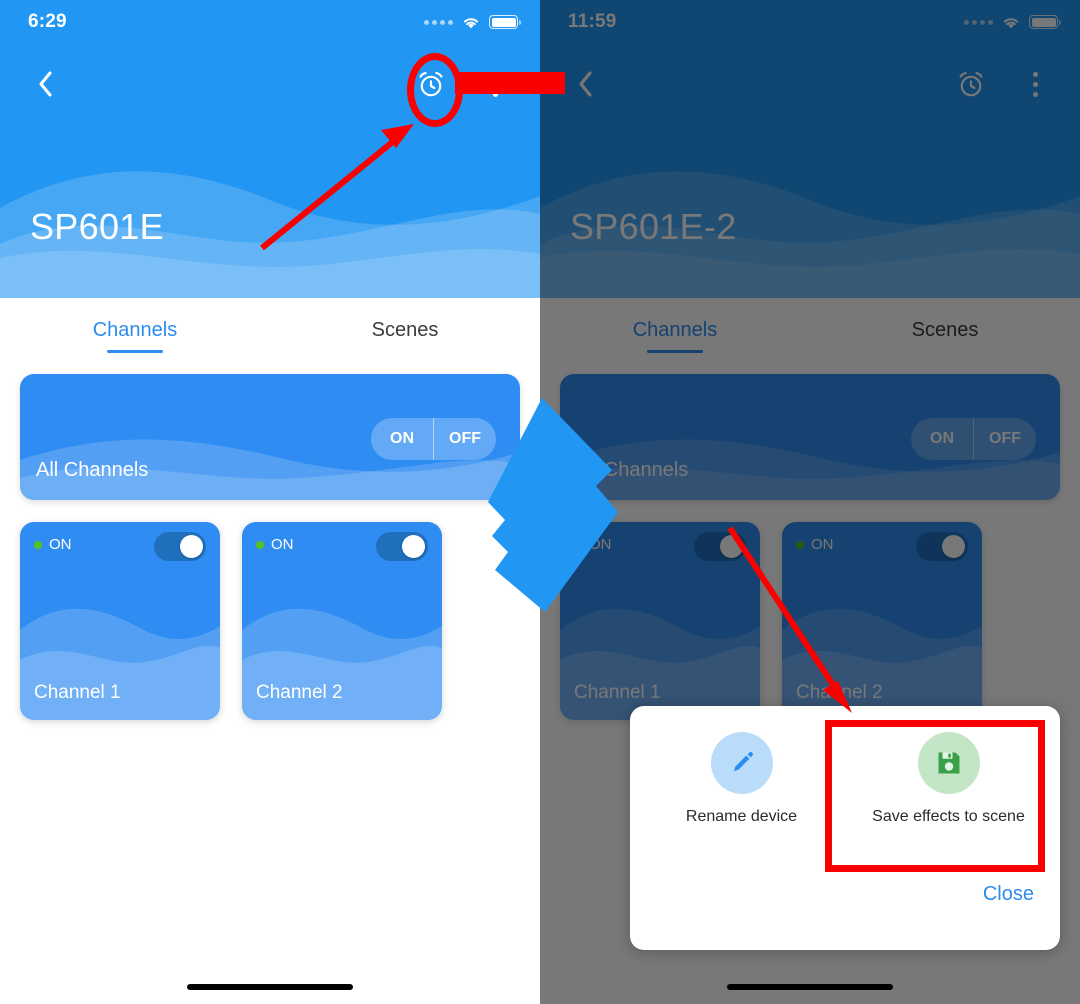 The width and height of the screenshot is (1080, 1004). Describe the element at coordinates (270, 84) in the screenshot. I see `nav-bar-left` at that location.